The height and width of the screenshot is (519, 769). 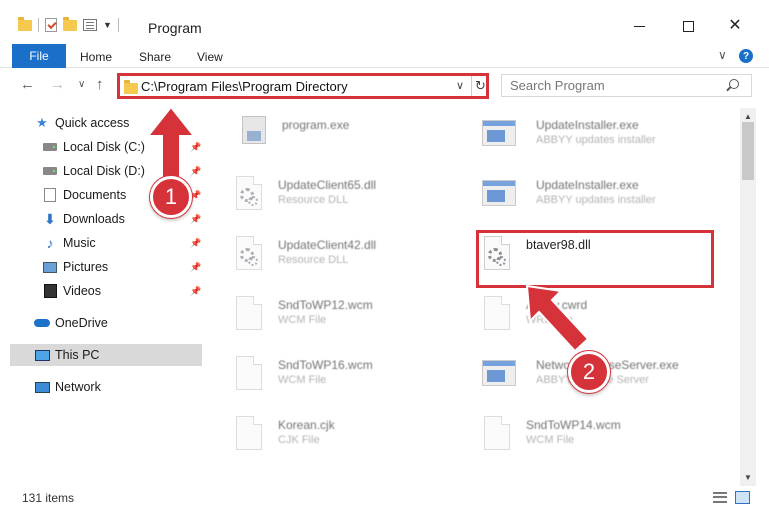 I want to click on item-count: 131 items, so click(x=48, y=498).